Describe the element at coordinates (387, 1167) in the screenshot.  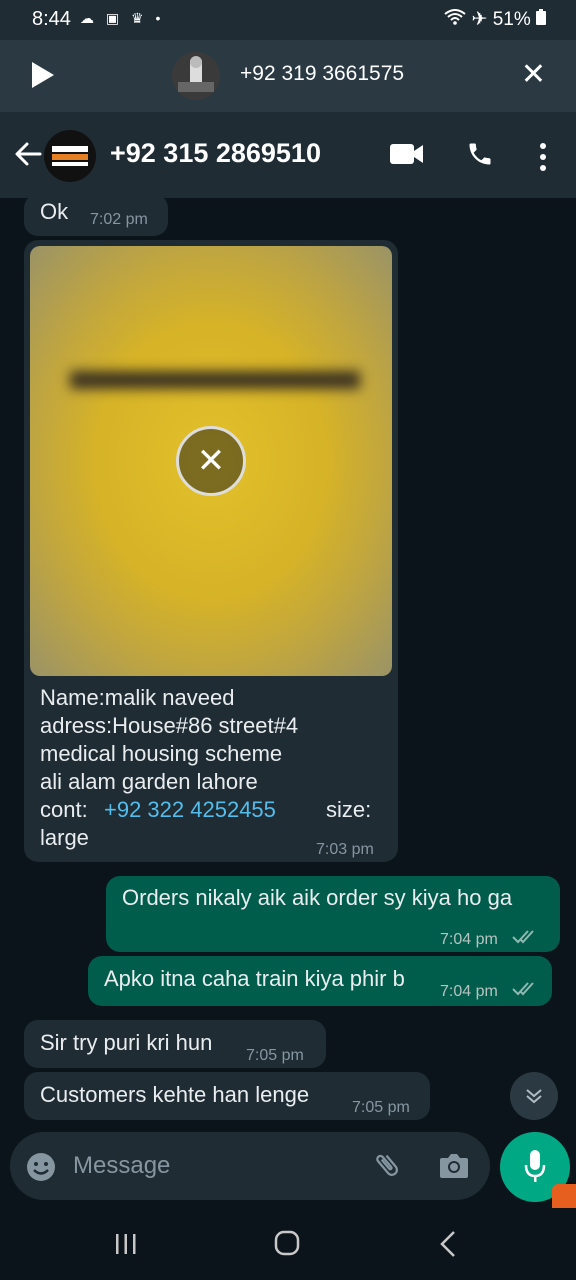
I see `attach-icon` at that location.